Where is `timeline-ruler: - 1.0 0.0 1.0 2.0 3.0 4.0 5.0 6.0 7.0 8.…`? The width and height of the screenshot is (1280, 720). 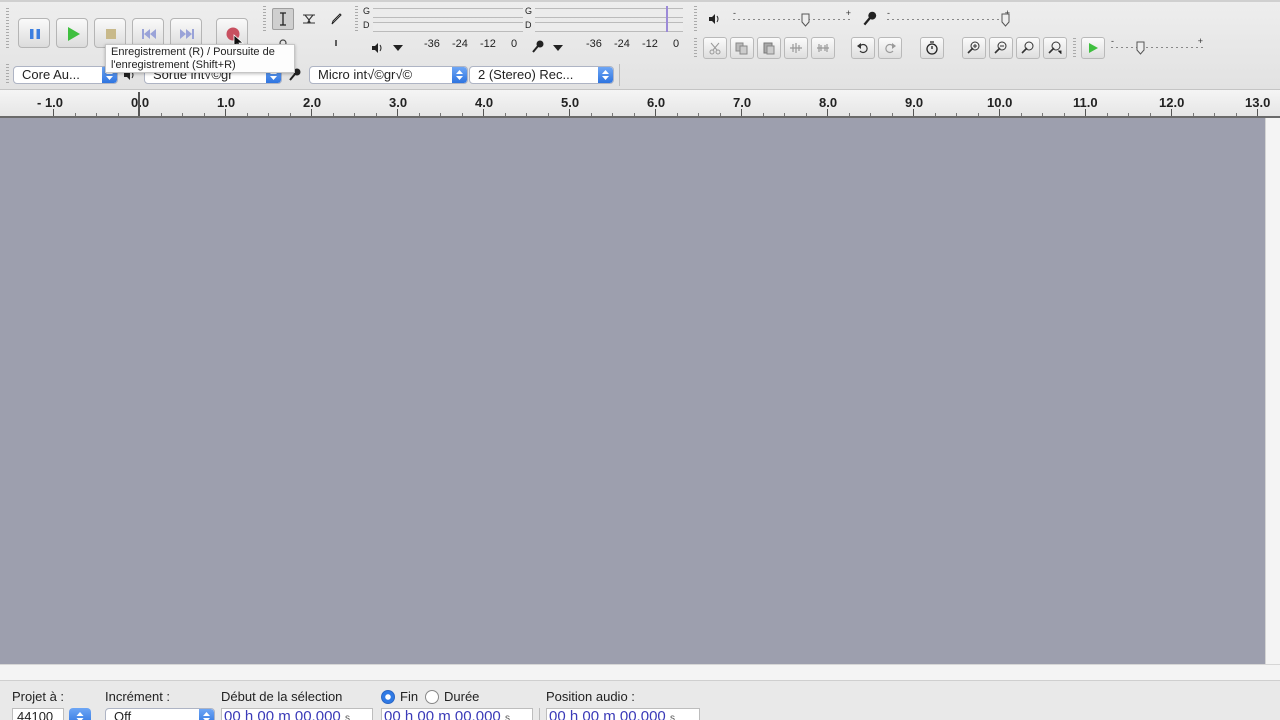 timeline-ruler: - 1.0 0.0 1.0 2.0 3.0 4.0 5.0 6.0 7.0 8.… is located at coordinates (640, 104).